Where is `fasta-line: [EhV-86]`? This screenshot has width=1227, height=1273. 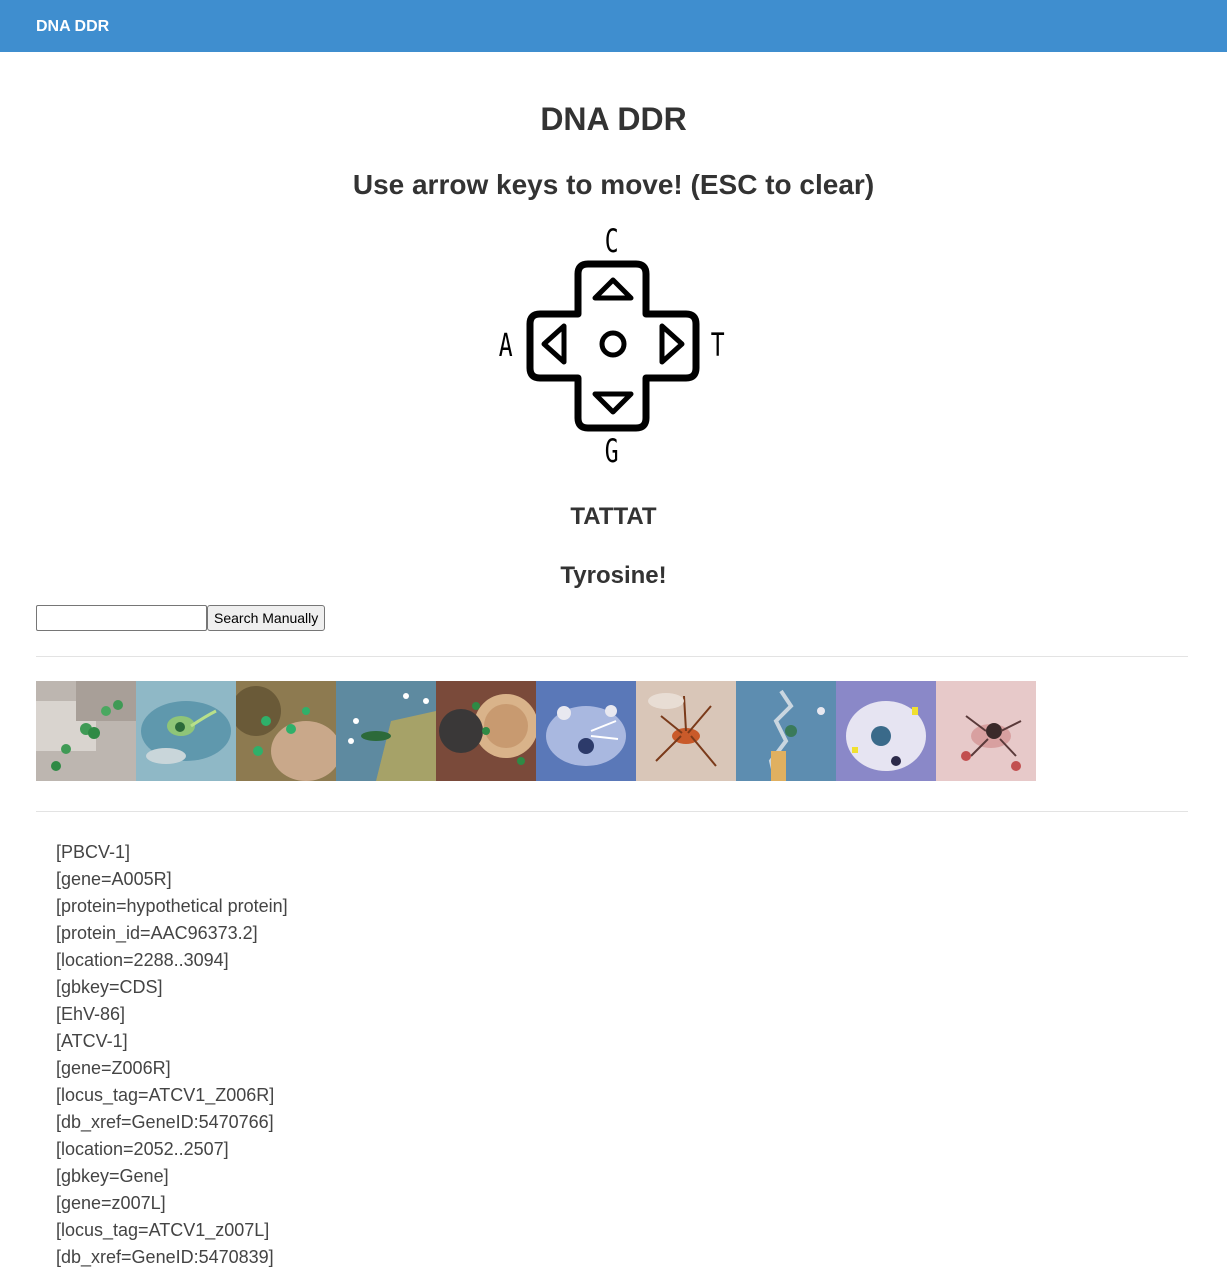
fasta-line: [EhV-86] is located at coordinates (91, 1014).